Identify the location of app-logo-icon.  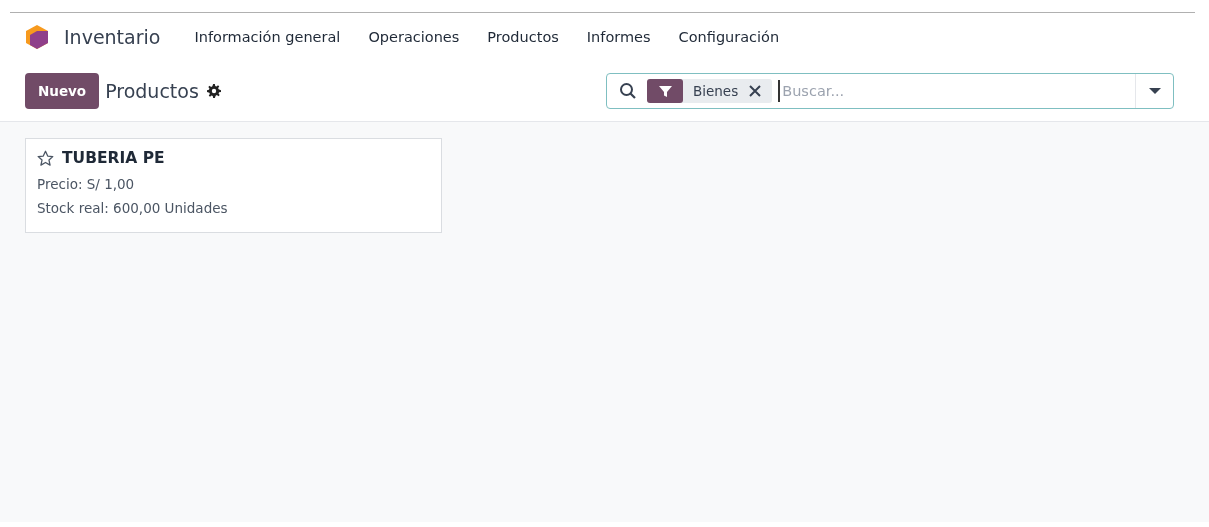
(37, 37).